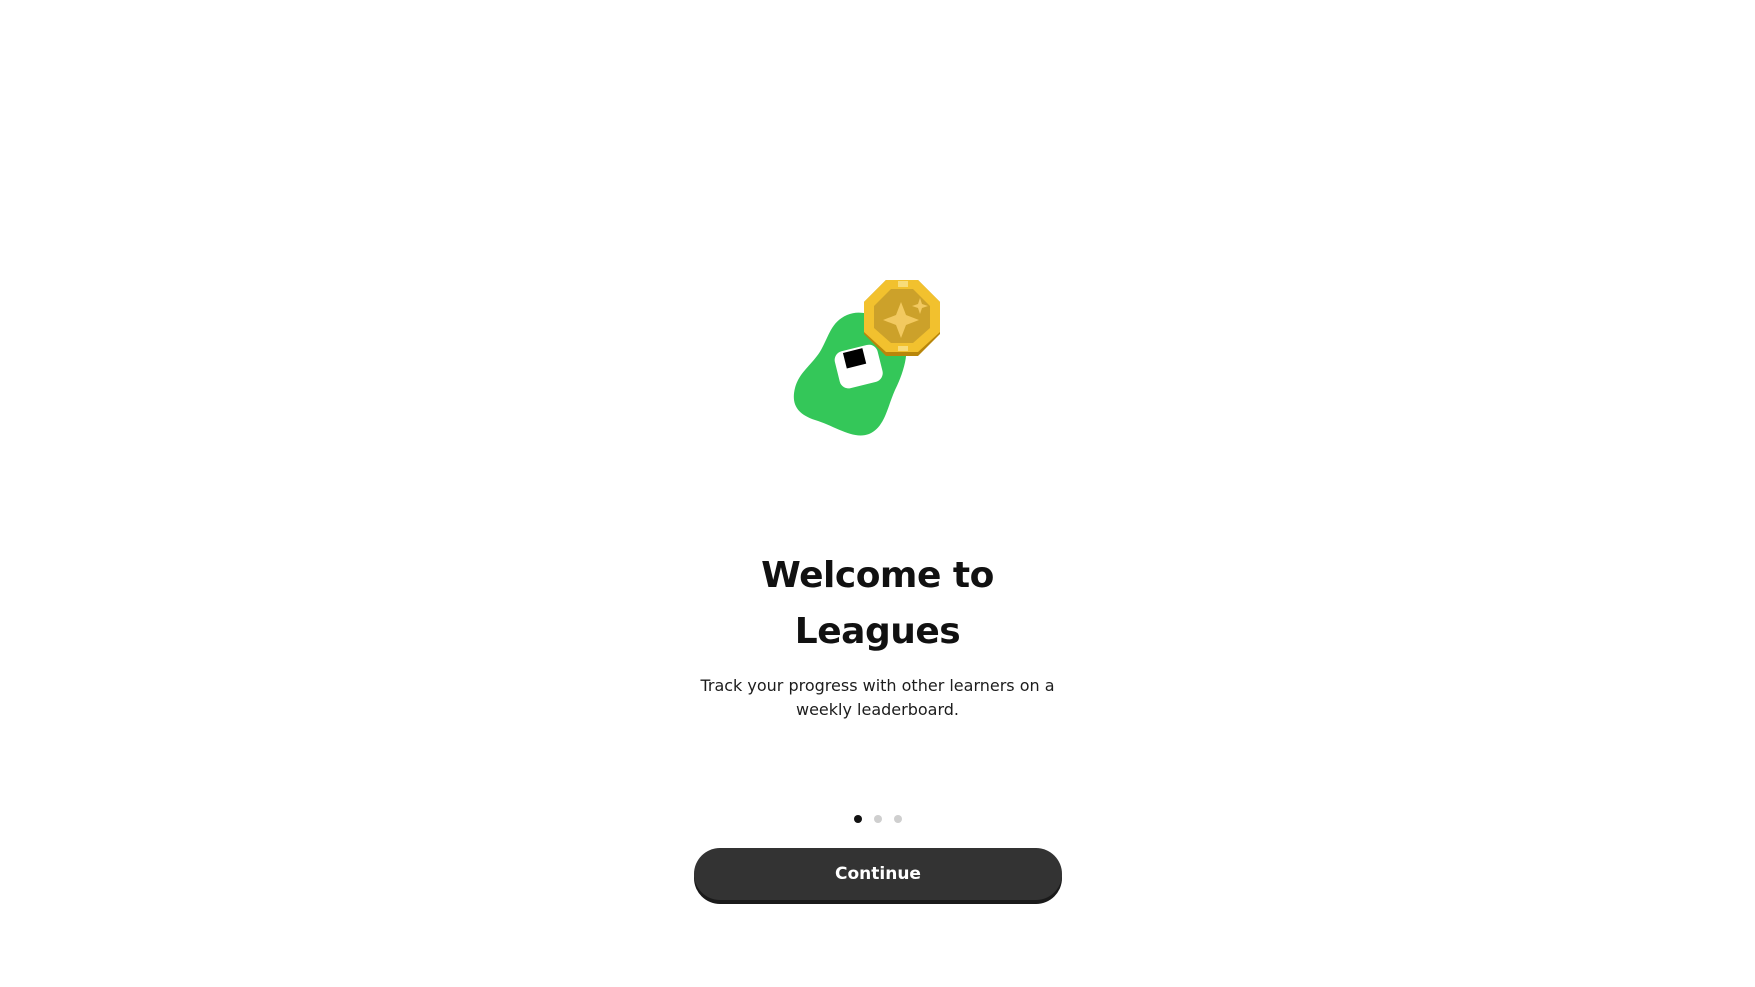 The height and width of the screenshot is (987, 1755). I want to click on badge-icon, so click(902, 318).